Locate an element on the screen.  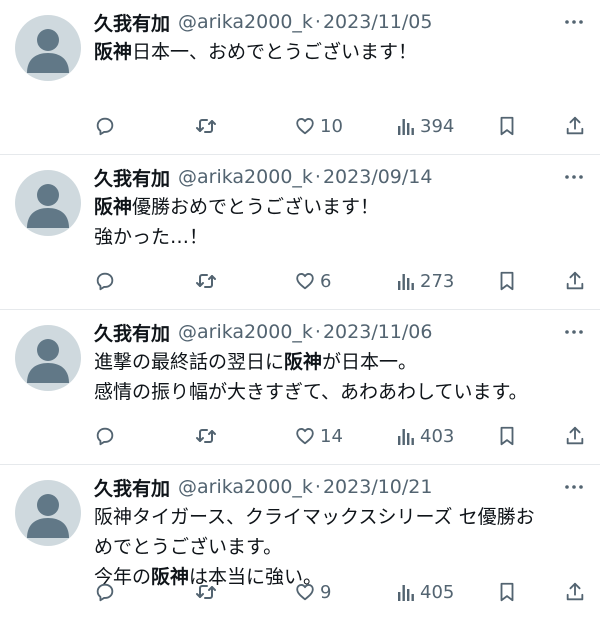
tweet-actions: 10 394 is located at coordinates (340, 126).